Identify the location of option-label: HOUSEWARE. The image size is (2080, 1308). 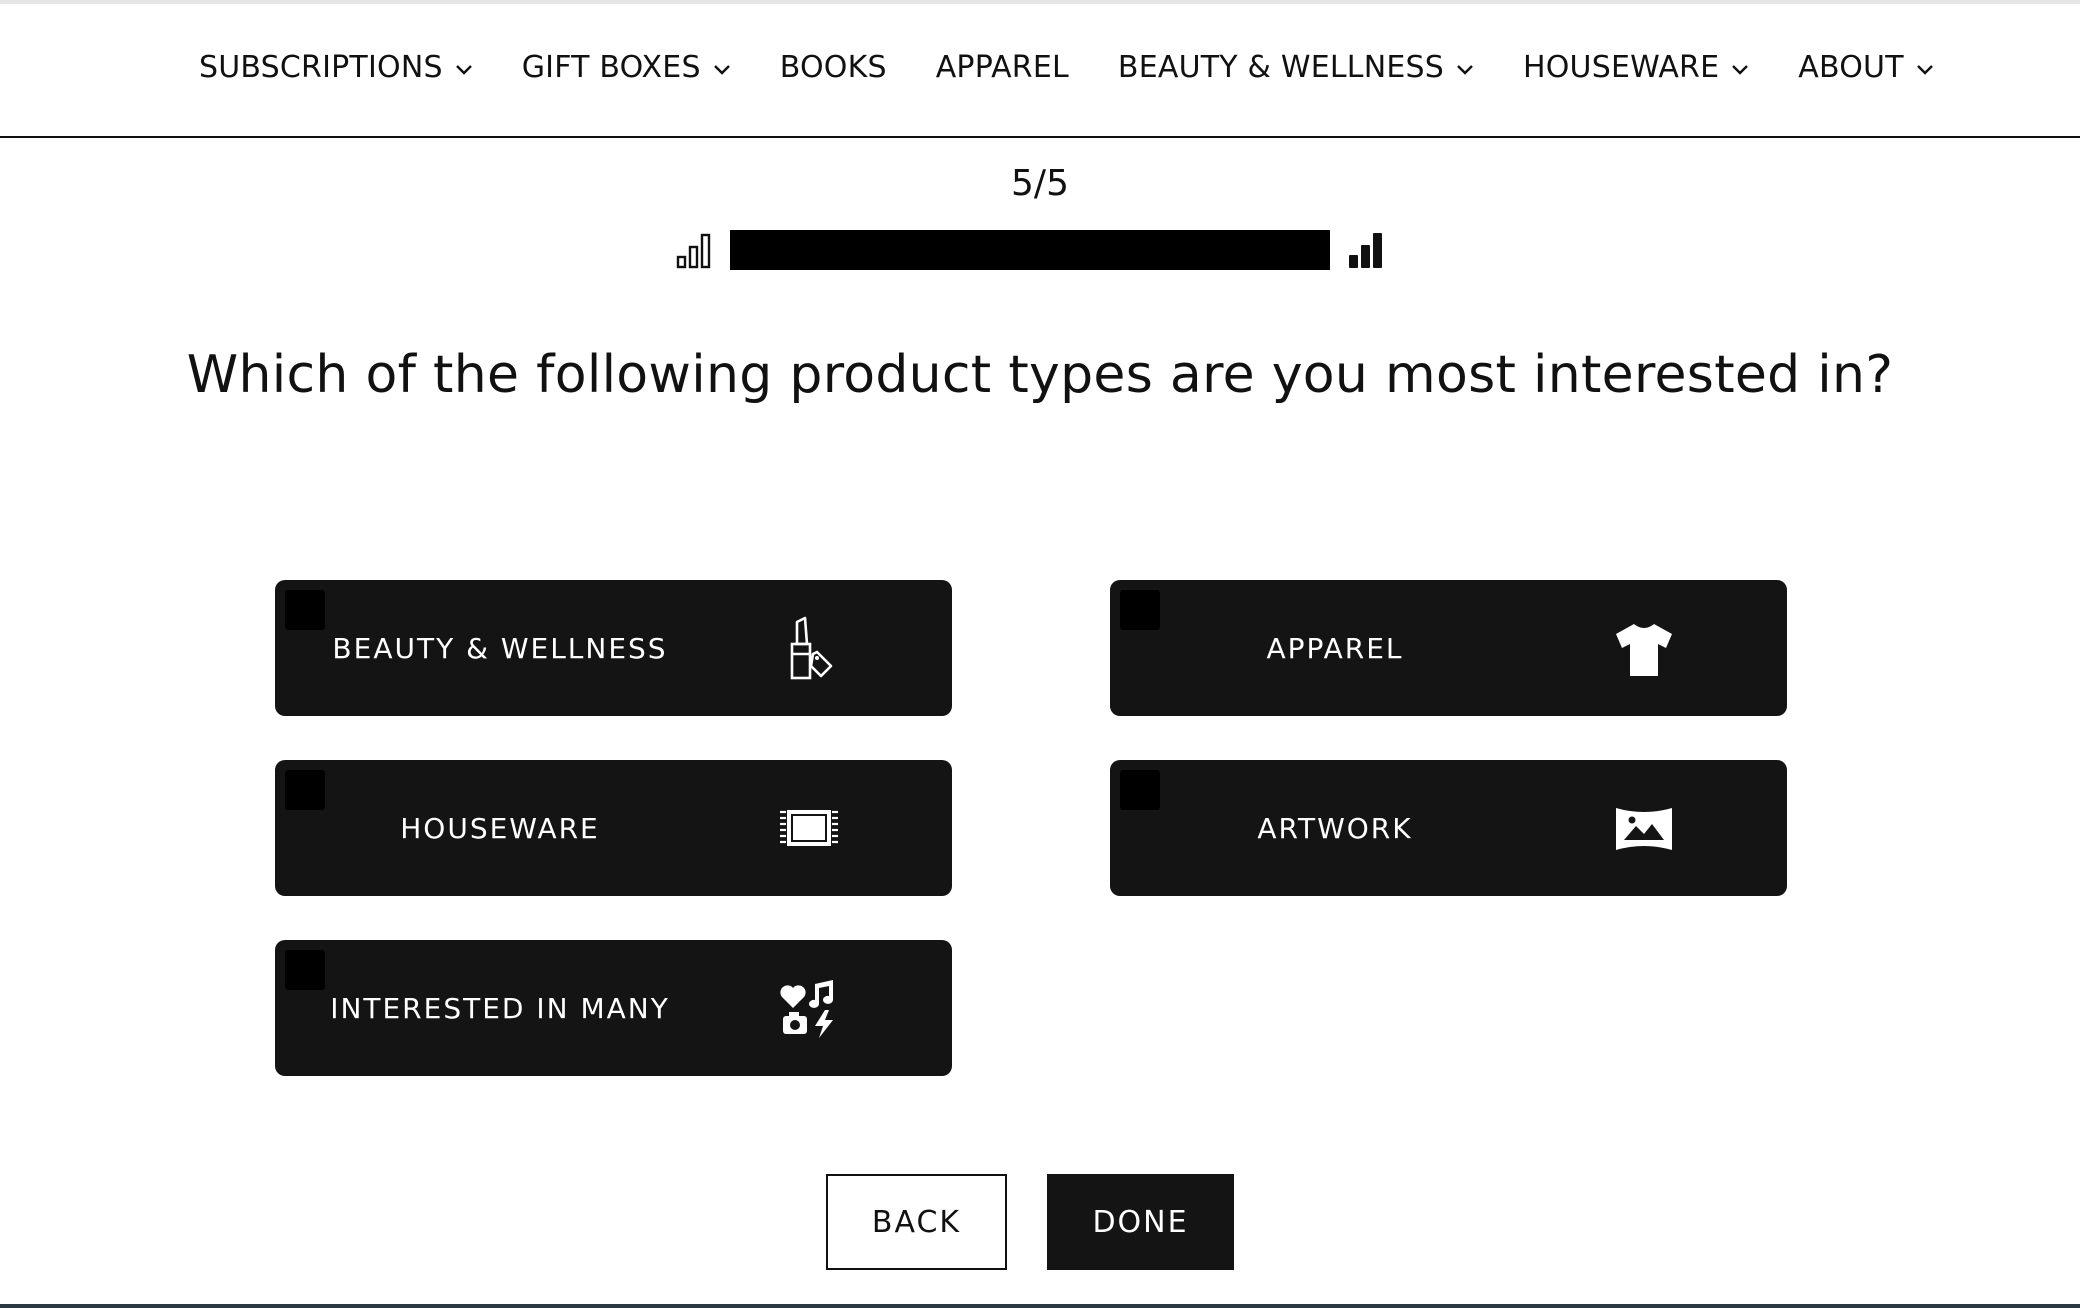
(500, 828).